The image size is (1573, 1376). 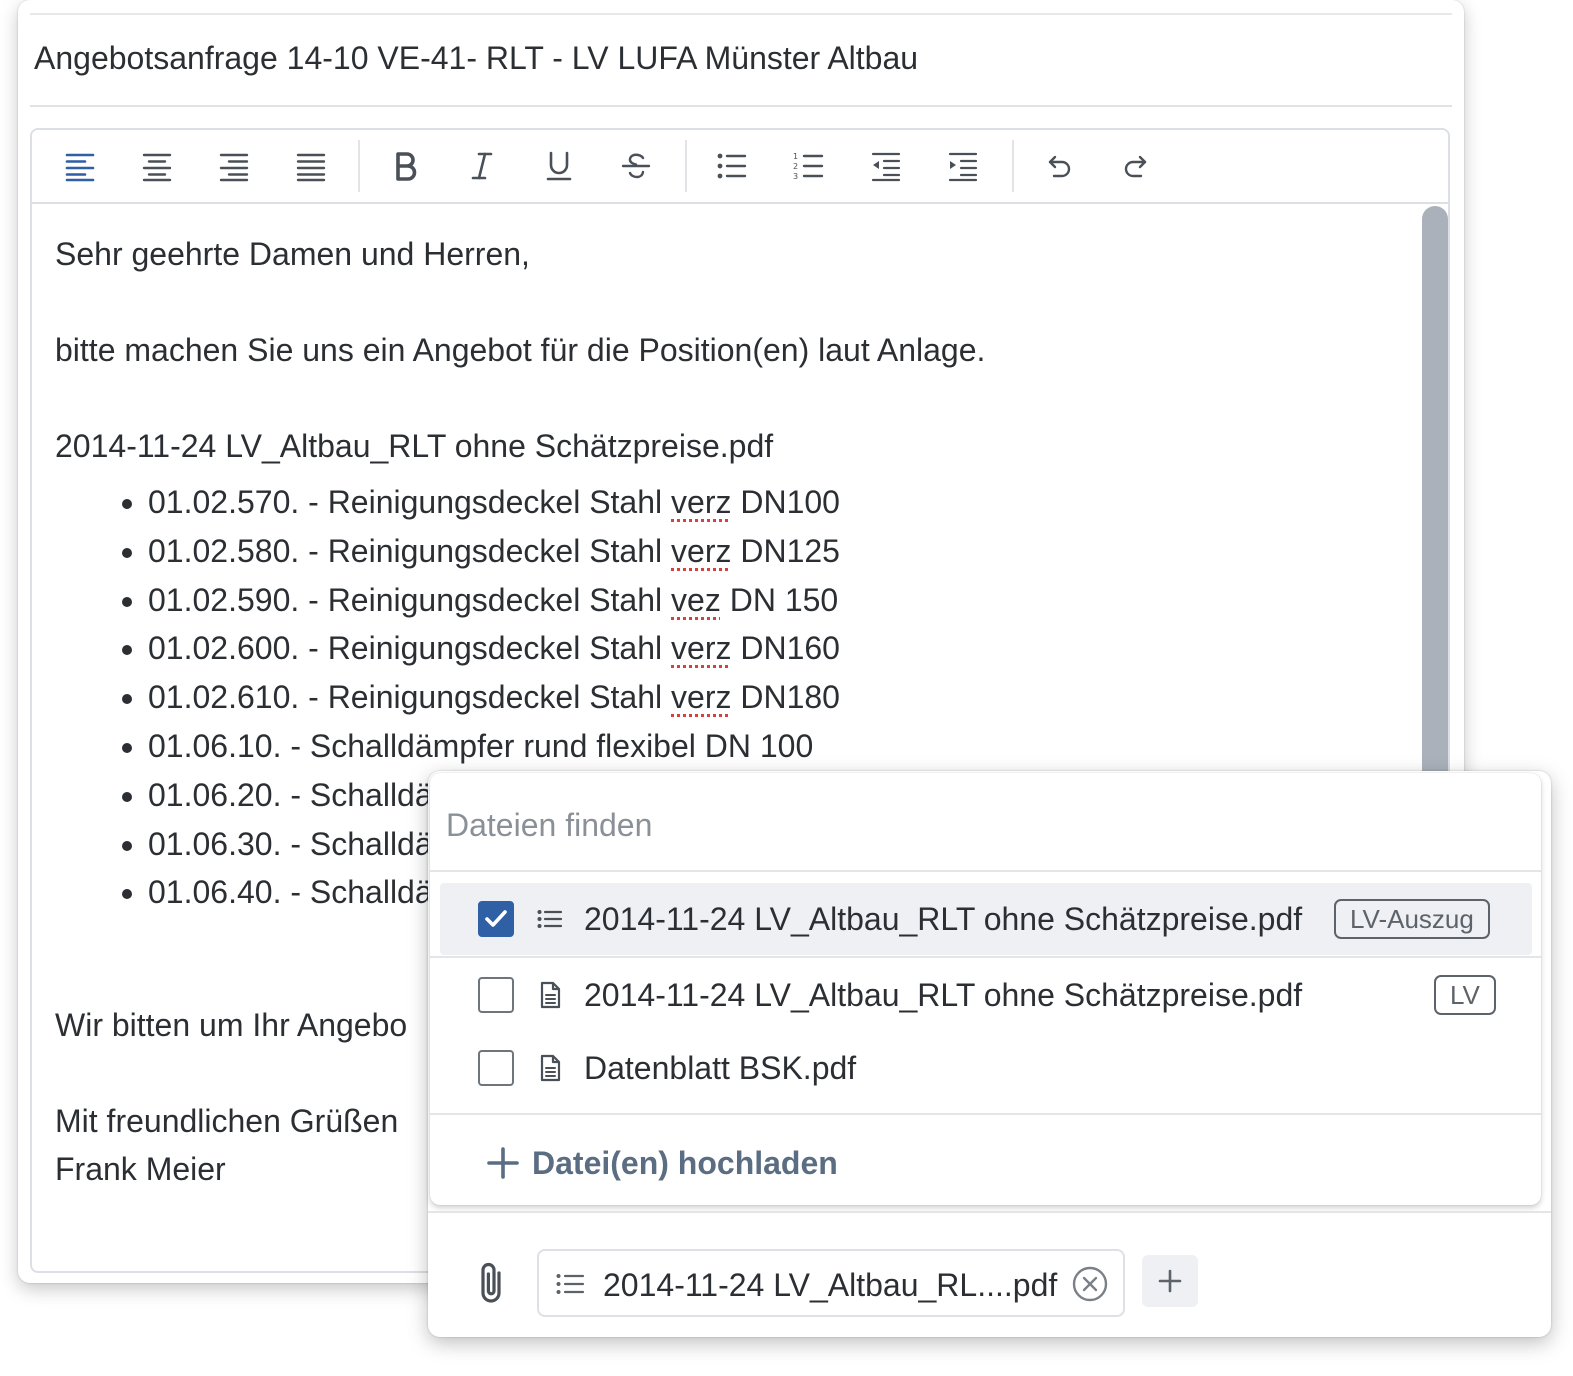 What do you see at coordinates (741, 14) in the screenshot?
I see `top-divider` at bounding box center [741, 14].